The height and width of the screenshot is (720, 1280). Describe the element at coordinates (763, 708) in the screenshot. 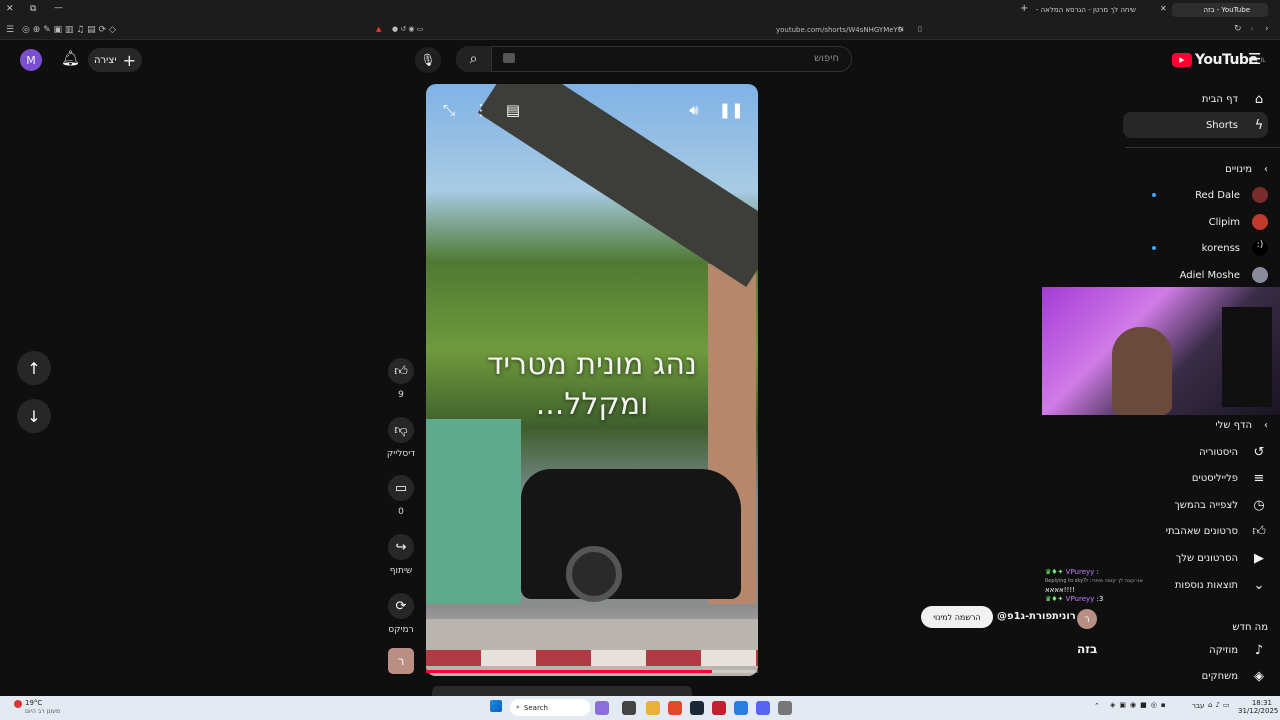

I see `discord-icon` at that location.